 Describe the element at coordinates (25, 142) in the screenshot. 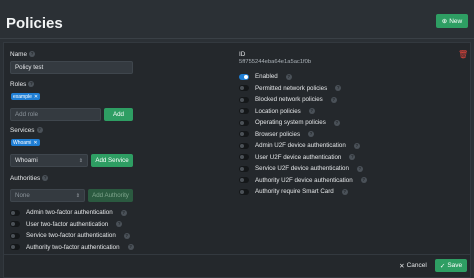

I see `service-tag: Whoami ✕` at that location.